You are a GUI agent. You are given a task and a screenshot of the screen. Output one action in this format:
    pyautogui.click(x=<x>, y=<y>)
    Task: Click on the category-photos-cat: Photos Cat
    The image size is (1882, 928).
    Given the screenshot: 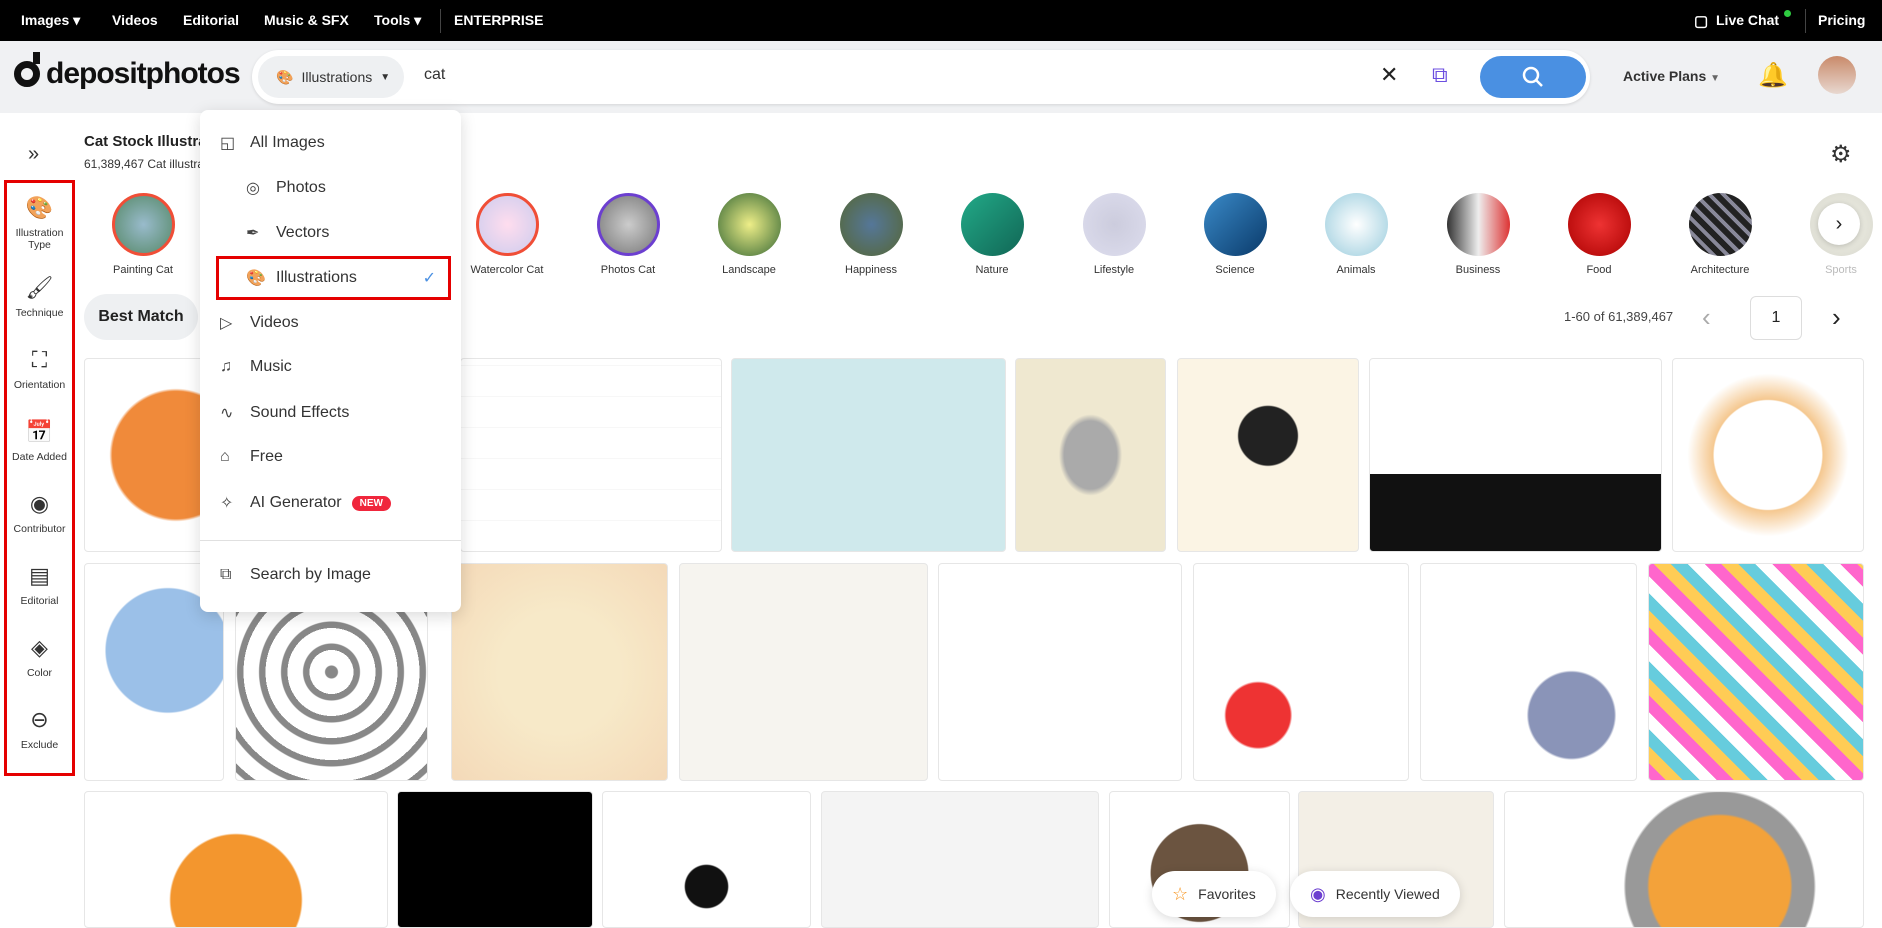 What is the action you would take?
    pyautogui.click(x=628, y=234)
    